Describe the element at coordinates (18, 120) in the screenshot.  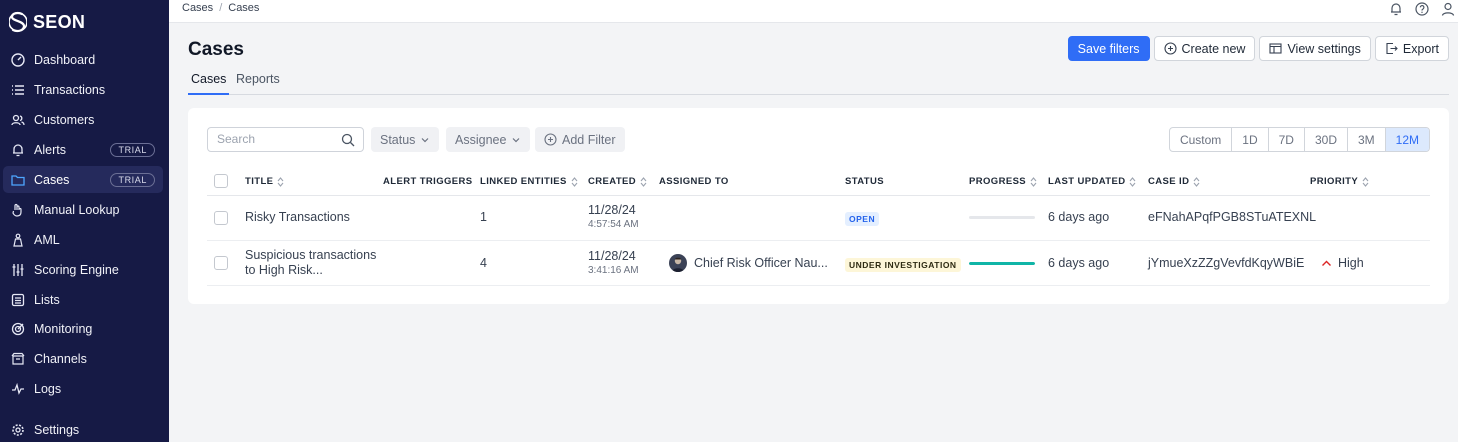
I see `customers-icon` at that location.